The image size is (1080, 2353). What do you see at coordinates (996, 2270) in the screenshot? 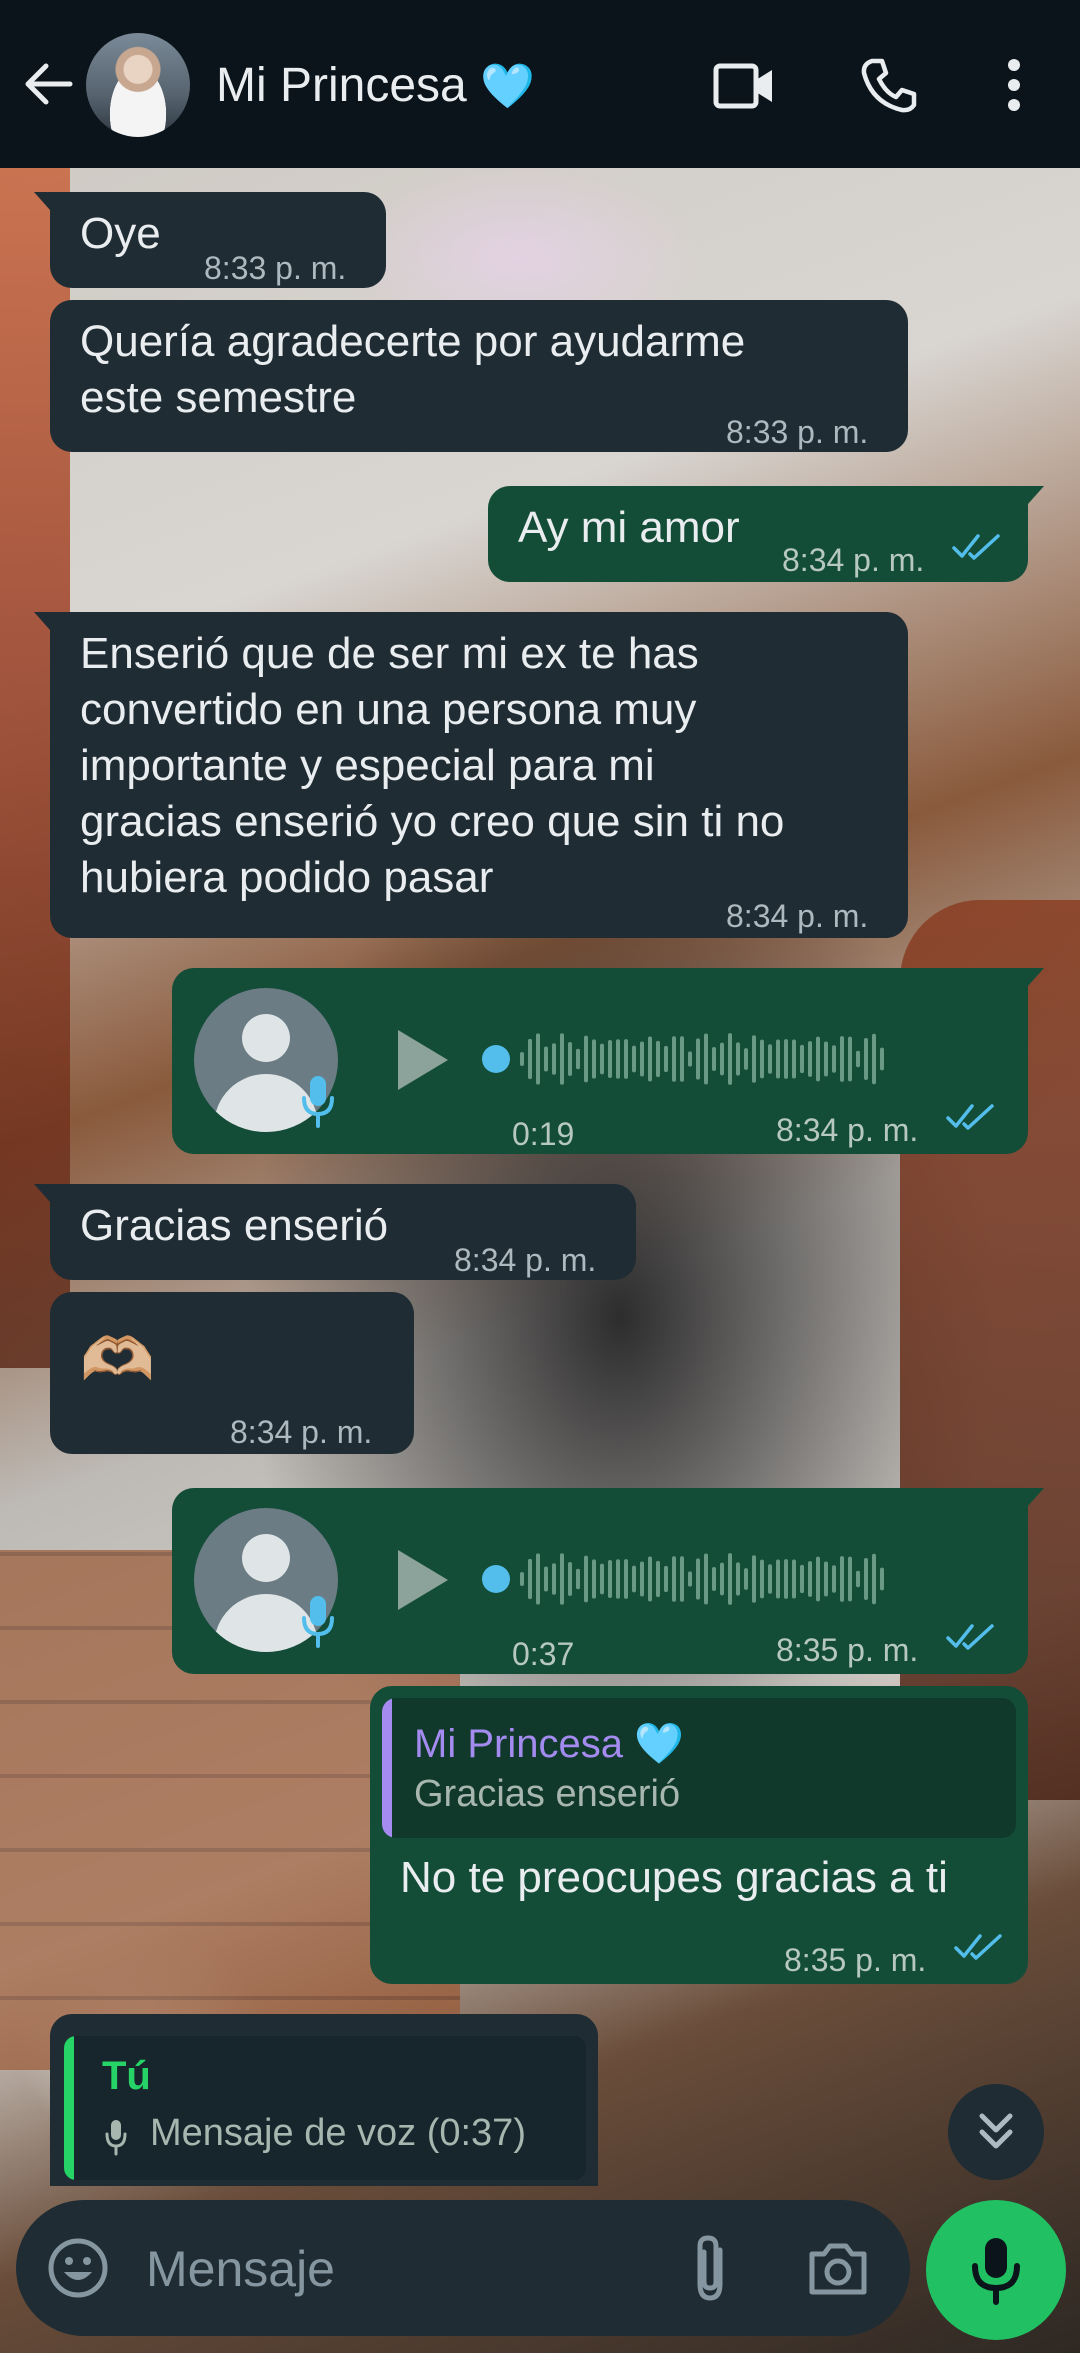
I see `record-voice-button` at bounding box center [996, 2270].